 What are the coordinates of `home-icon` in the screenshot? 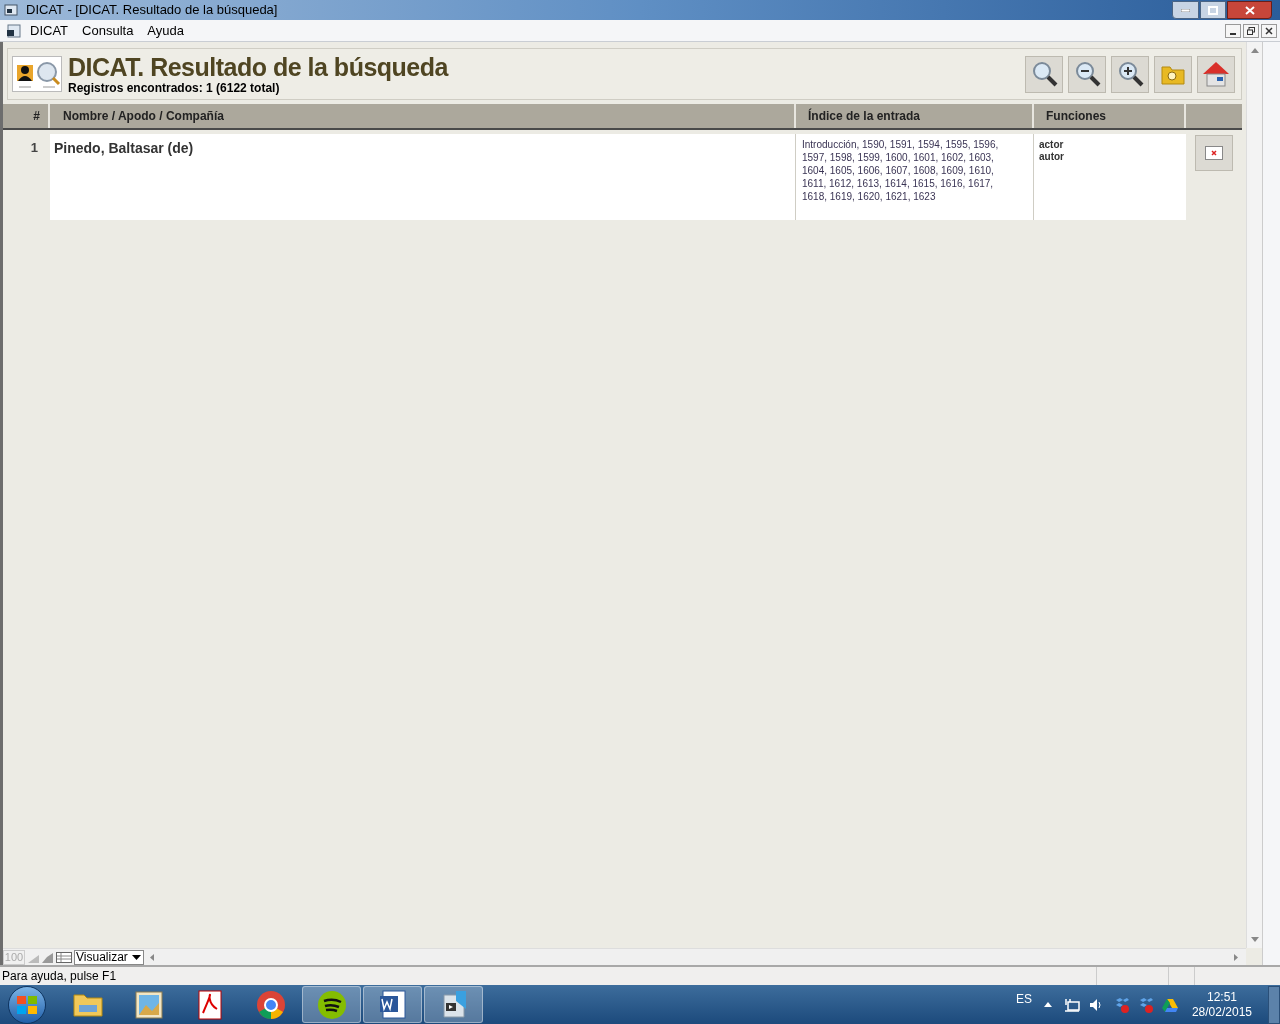 It's located at (1216, 74).